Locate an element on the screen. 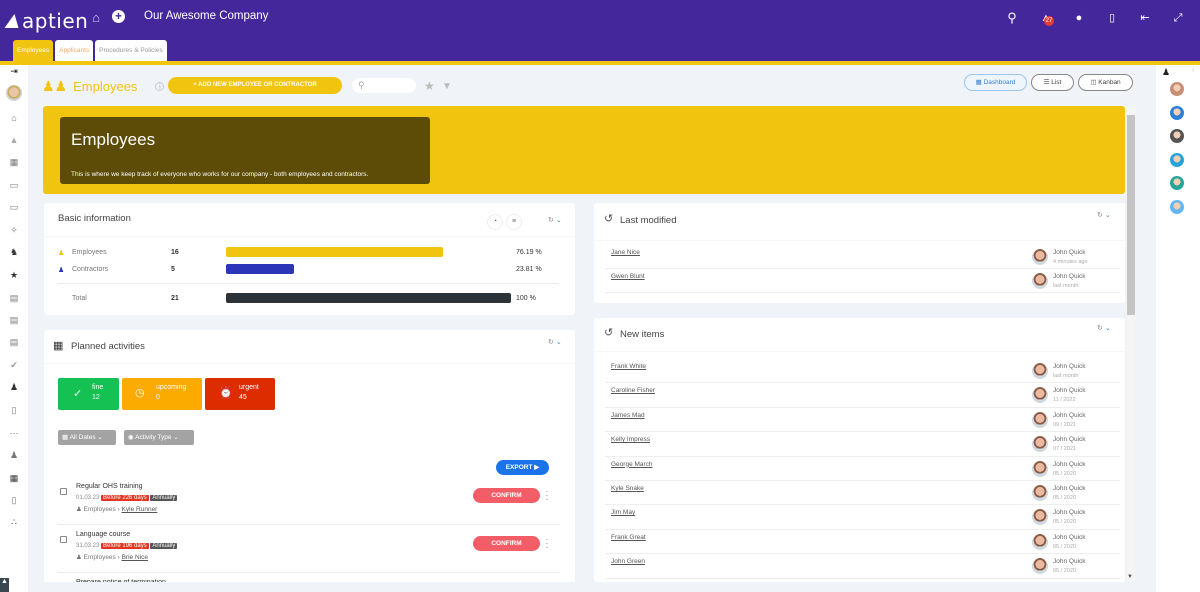 The image size is (1200, 592). aptien-logo: aptien is located at coordinates (46, 21).